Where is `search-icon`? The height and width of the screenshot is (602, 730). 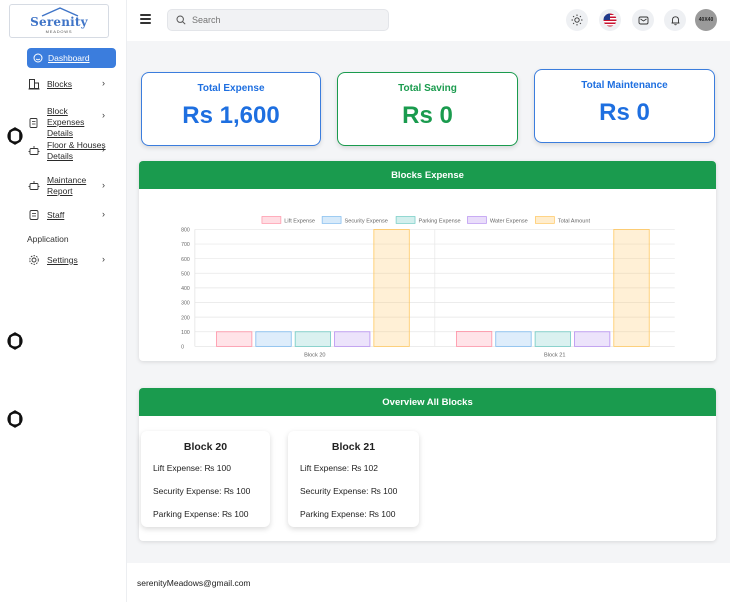
search-icon is located at coordinates (181, 20).